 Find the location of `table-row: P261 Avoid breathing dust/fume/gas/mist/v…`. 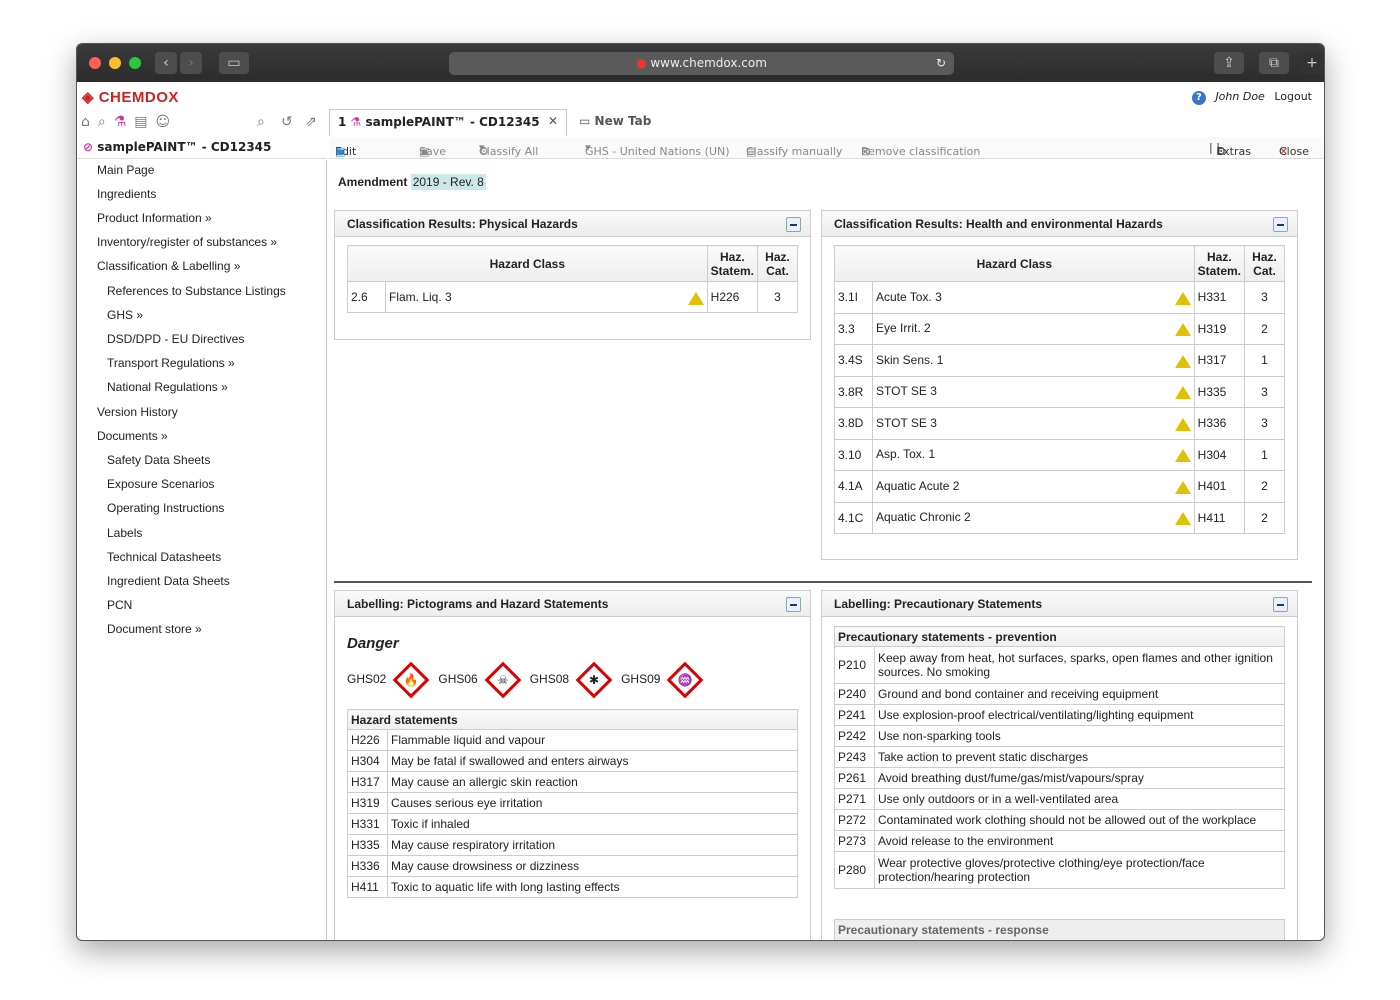

table-row: P261 Avoid breathing dust/fume/gas/mist/v… is located at coordinates (1059, 778).